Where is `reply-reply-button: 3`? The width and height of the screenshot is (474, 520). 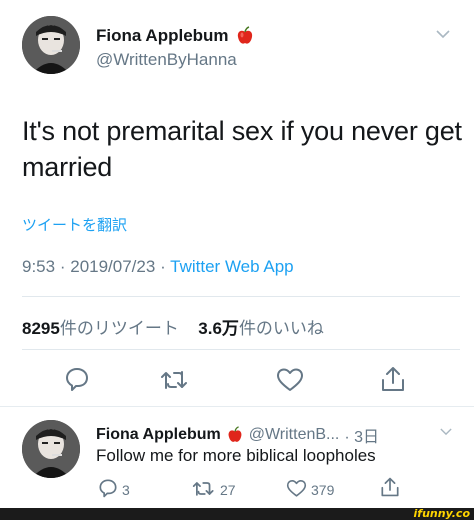 reply-reply-button: 3 is located at coordinates (114, 489).